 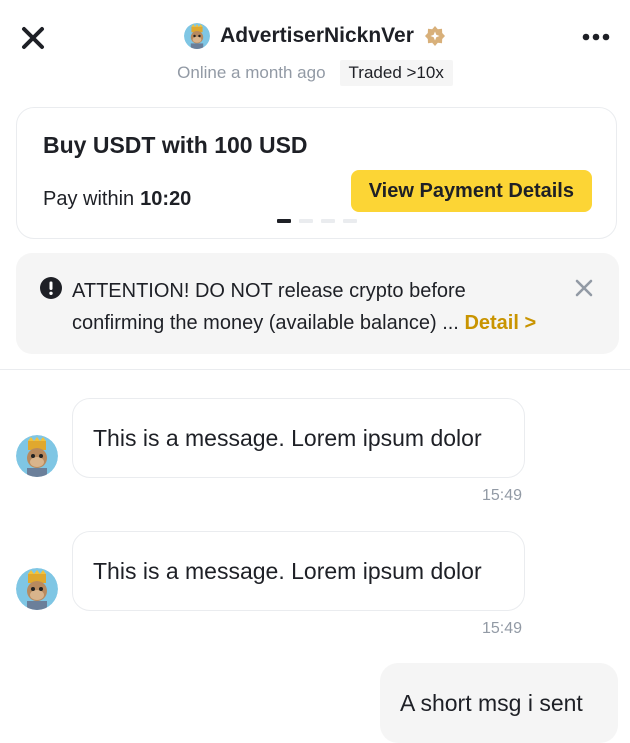 What do you see at coordinates (396, 73) in the screenshot?
I see `traded-badge: Traded >10x` at bounding box center [396, 73].